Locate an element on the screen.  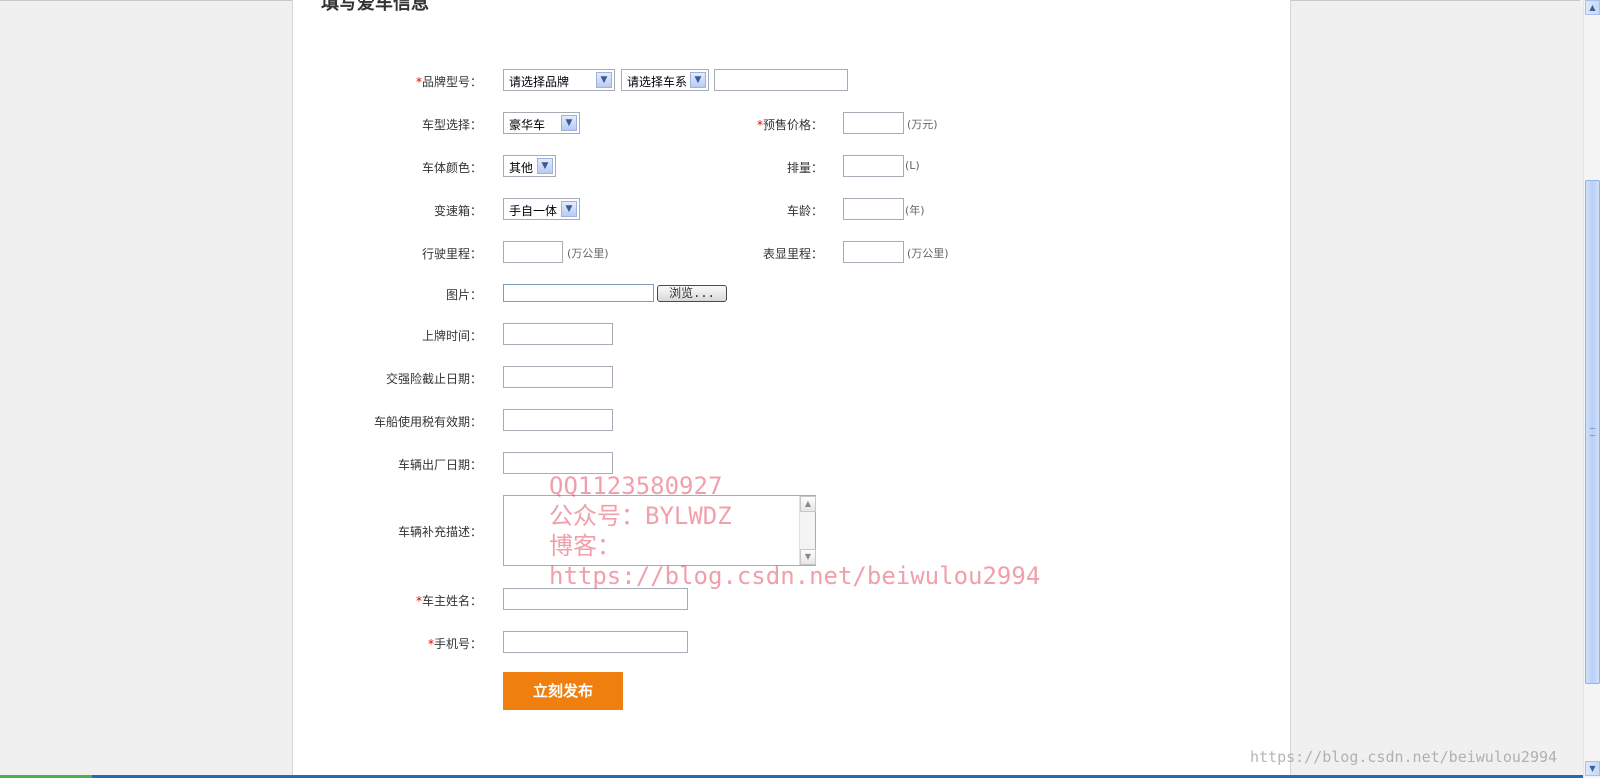
section-title: 填写爱车信息 is located at coordinates (375, 7).